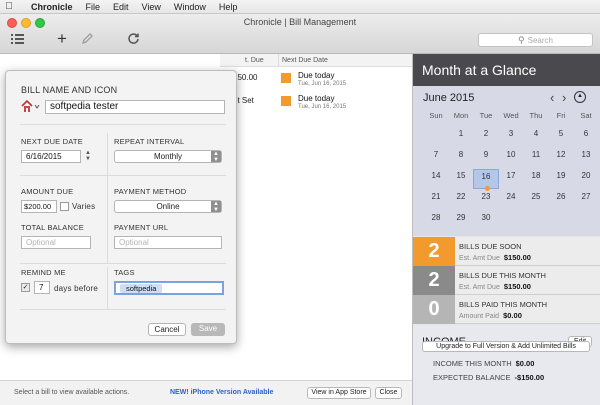 The image size is (600, 405). What do you see at coordinates (586, 158) in the screenshot?
I see `calendar-day: 13` at bounding box center [586, 158].